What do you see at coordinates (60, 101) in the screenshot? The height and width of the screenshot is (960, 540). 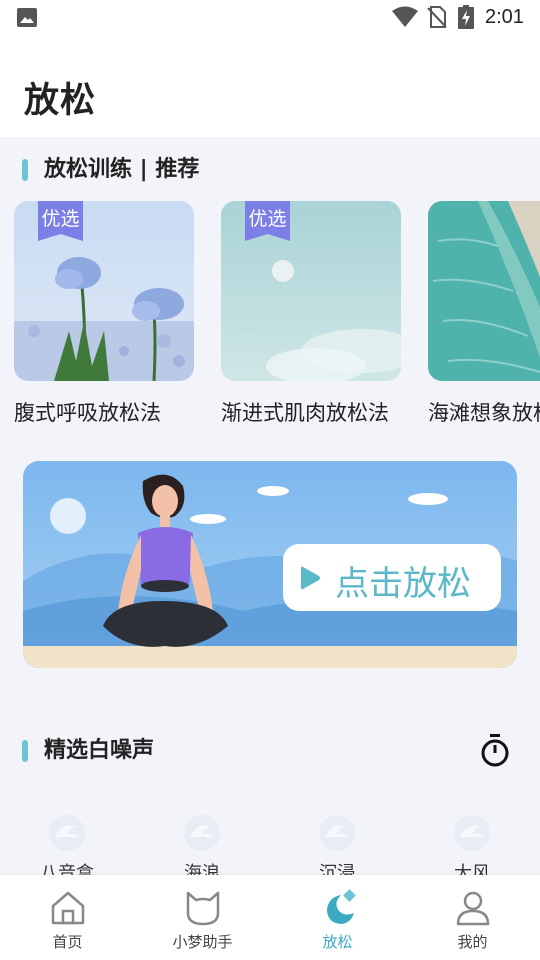 I see `page-title: 放松` at bounding box center [60, 101].